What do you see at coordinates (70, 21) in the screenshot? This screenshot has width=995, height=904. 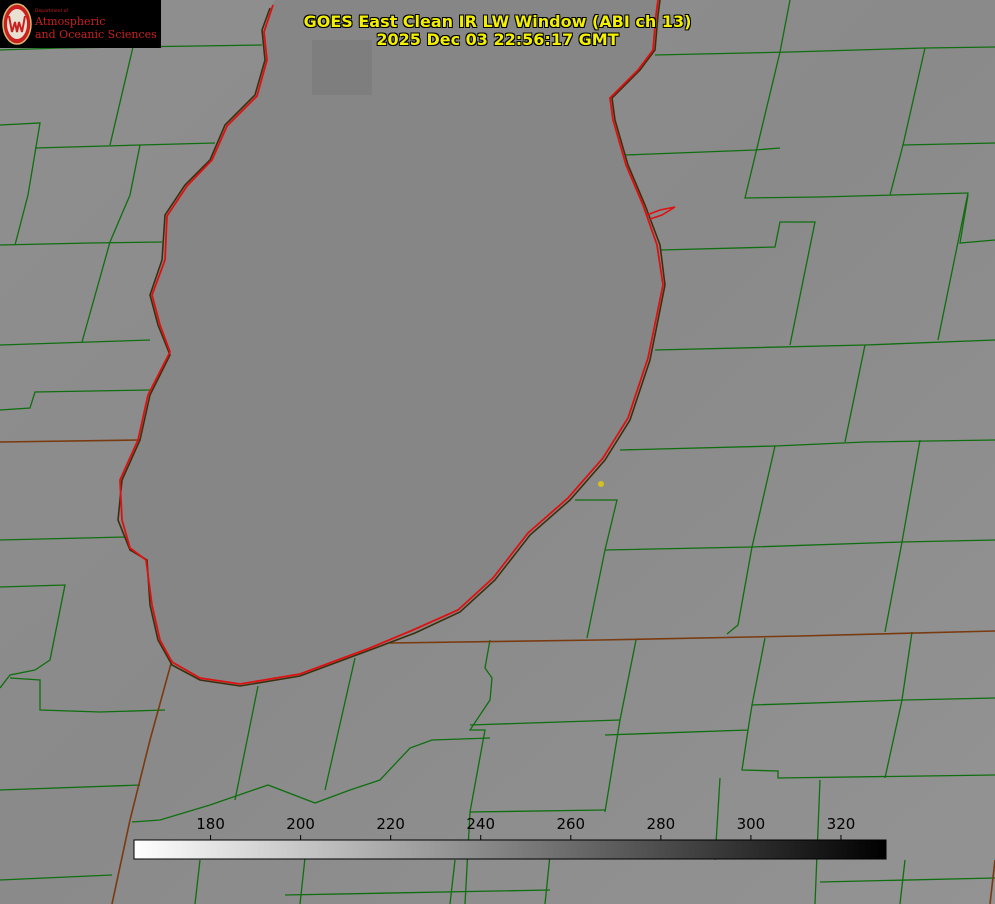 I see `logo-line1: Atmospheric` at bounding box center [70, 21].